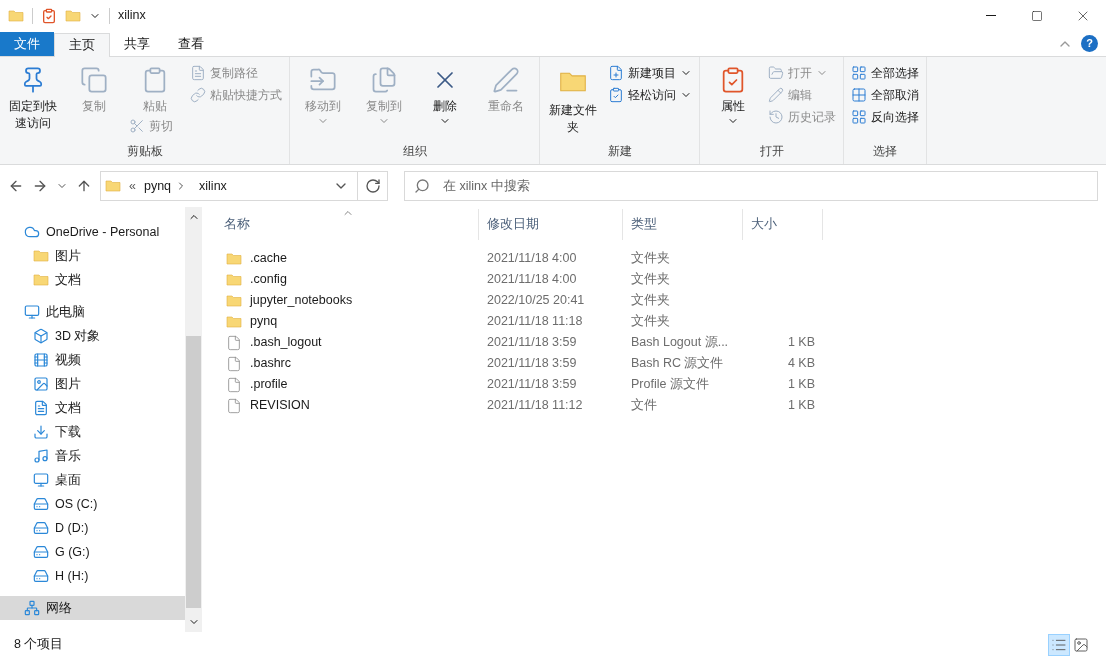  Describe the element at coordinates (1059, 644) in the screenshot. I see `details-view-button` at that location.